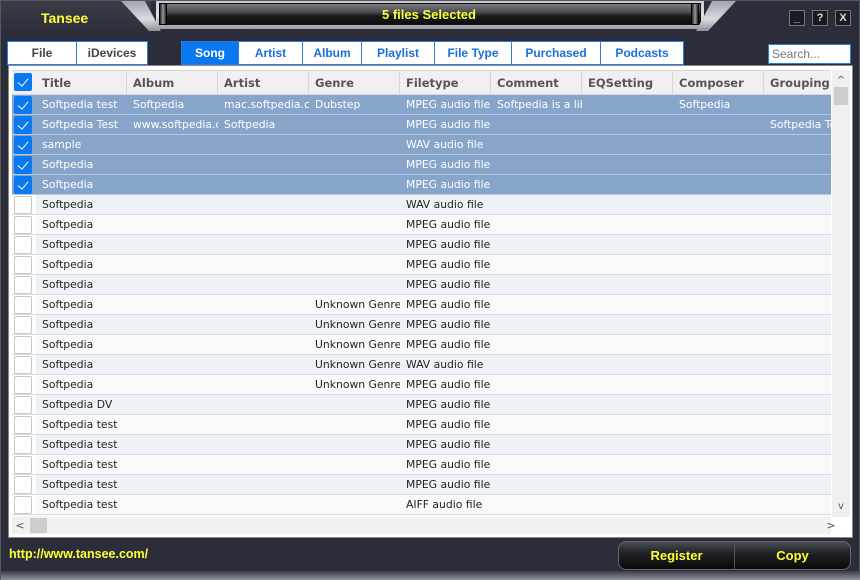 The width and height of the screenshot is (860, 580). What do you see at coordinates (271, 53) in the screenshot?
I see `tab-artist: Artist` at bounding box center [271, 53].